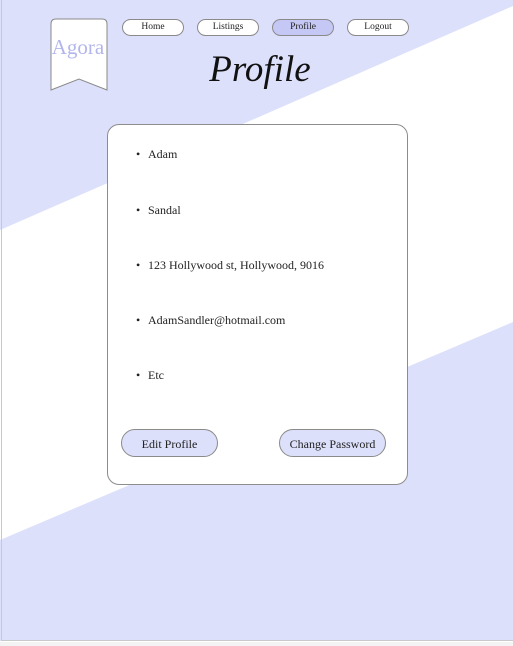 The height and width of the screenshot is (646, 513). Describe the element at coordinates (260, 69) in the screenshot. I see `page-title: Profile` at that location.